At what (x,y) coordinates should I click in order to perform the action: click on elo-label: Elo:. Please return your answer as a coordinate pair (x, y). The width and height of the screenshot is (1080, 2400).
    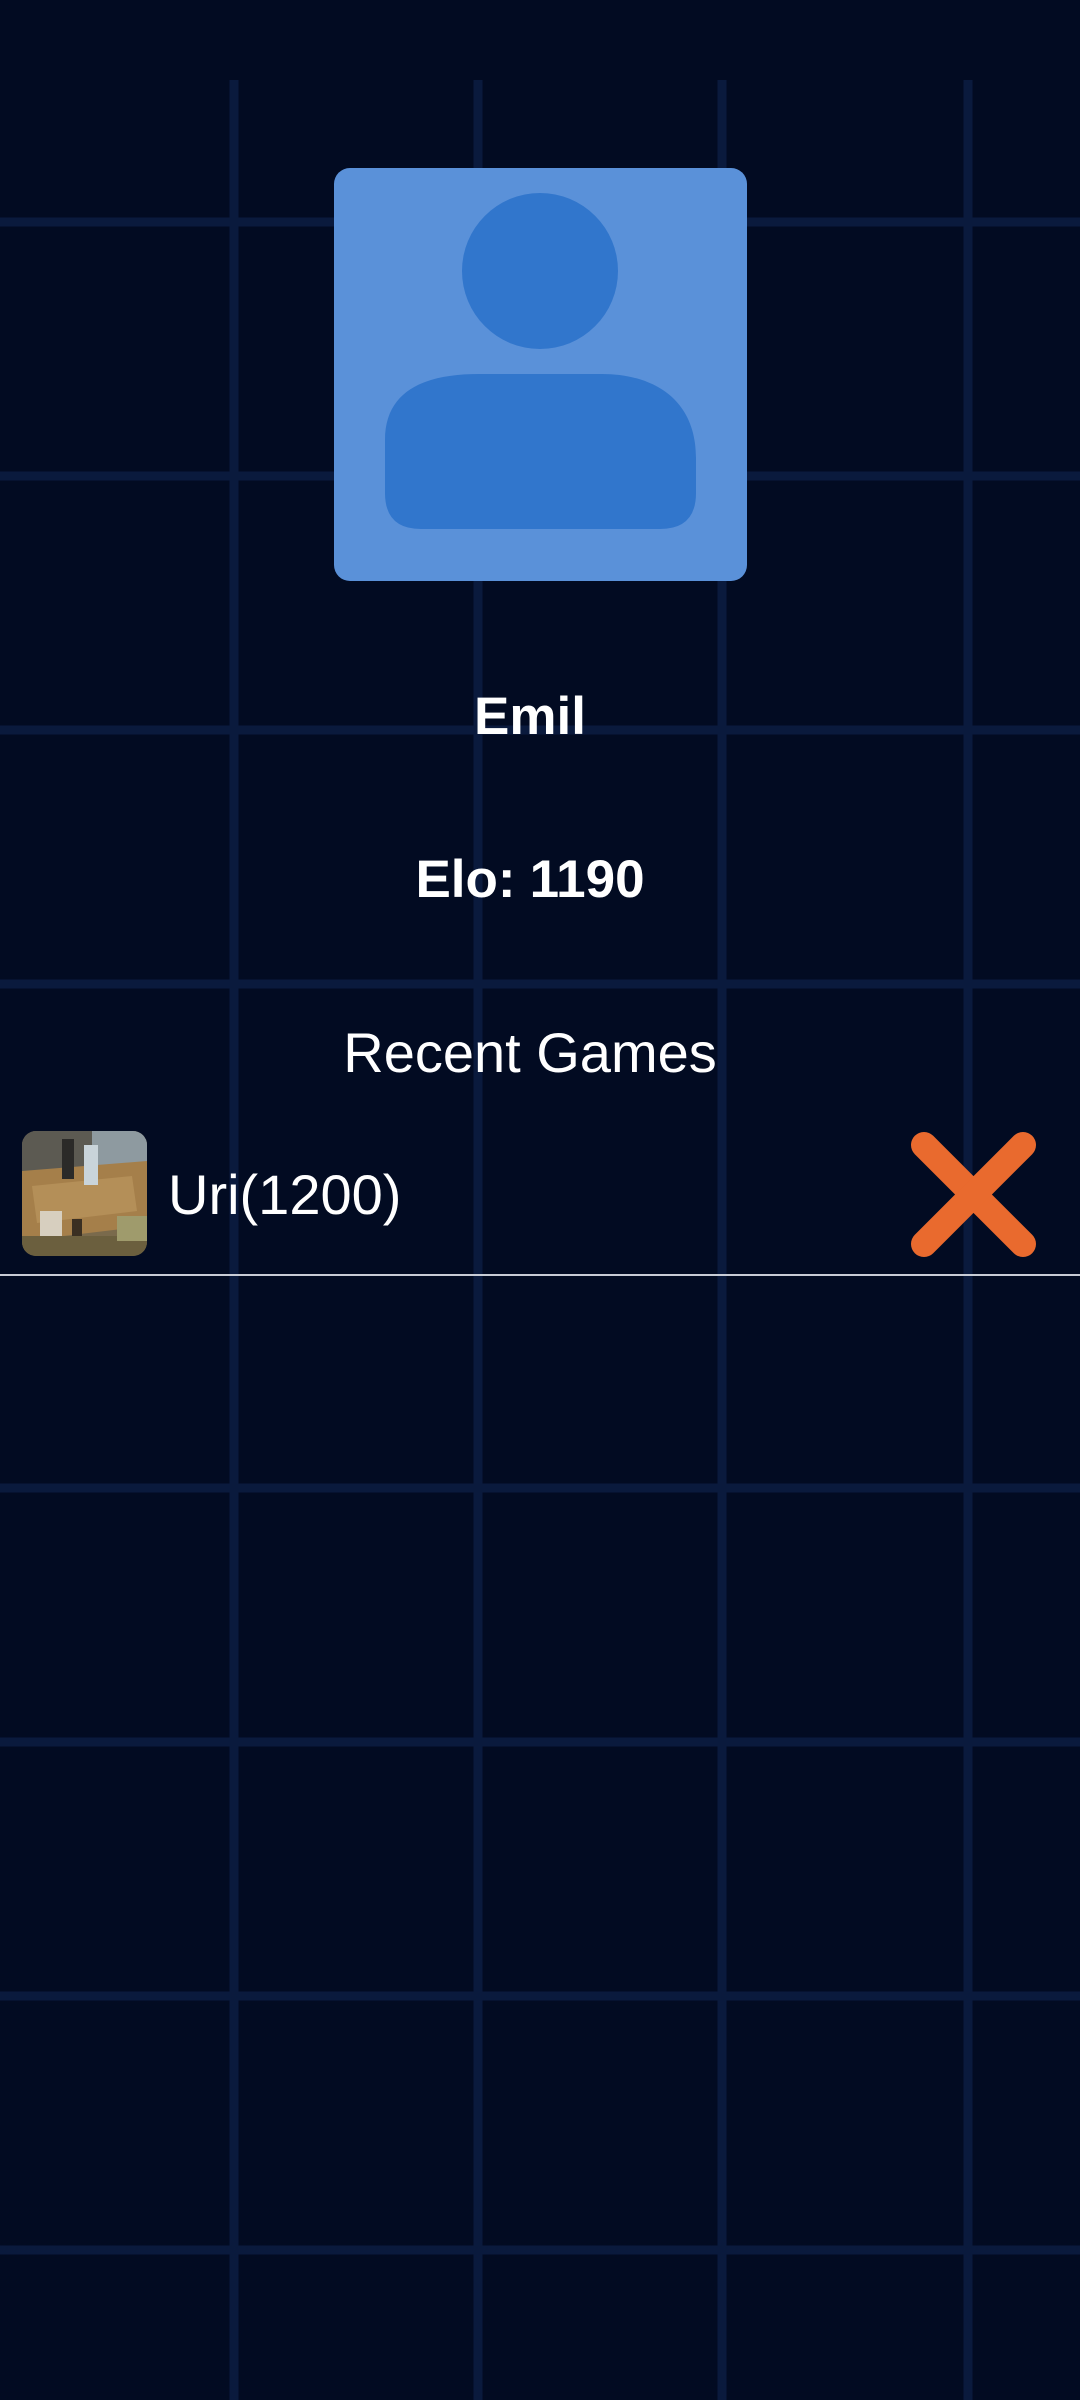
    Looking at the image, I should click on (465, 879).